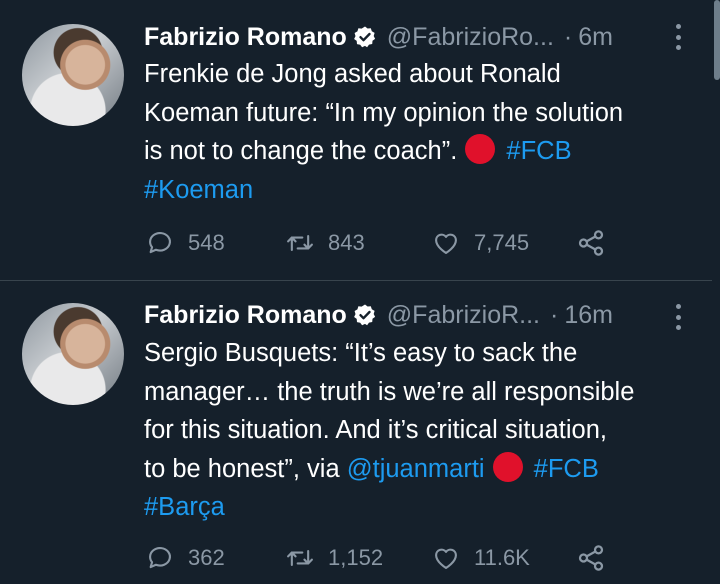 The width and height of the screenshot is (720, 584). What do you see at coordinates (717, 40) in the screenshot?
I see `scrollbar` at bounding box center [717, 40].